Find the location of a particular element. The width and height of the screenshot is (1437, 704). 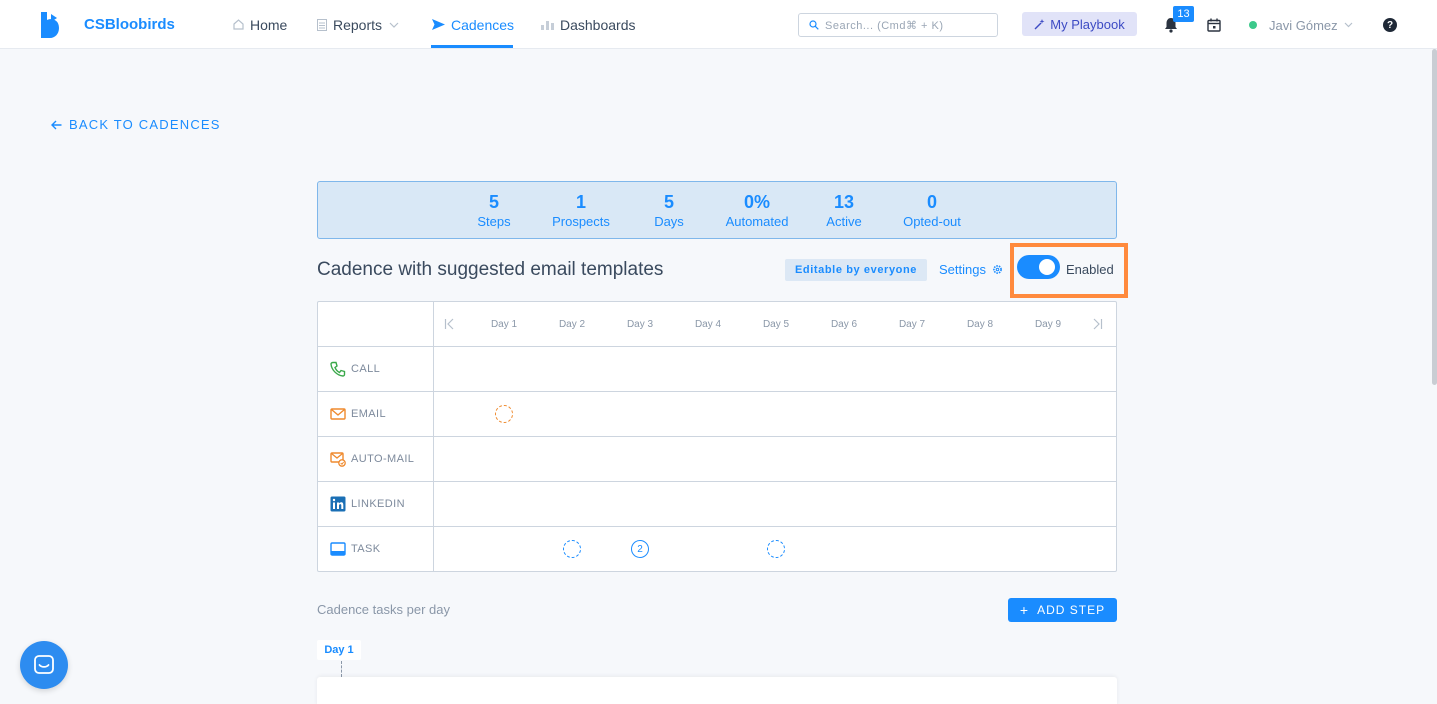

day-header: Day 5 is located at coordinates (776, 324).